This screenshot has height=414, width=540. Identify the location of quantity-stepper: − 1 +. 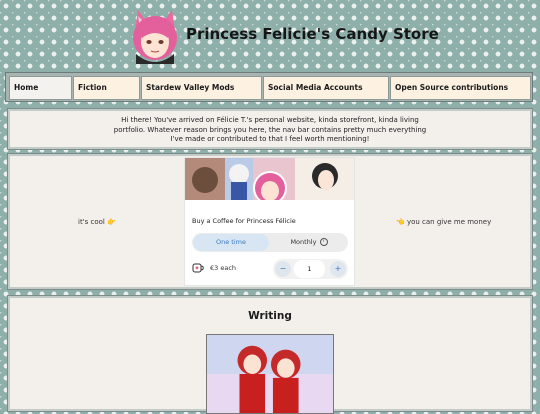
(310, 269).